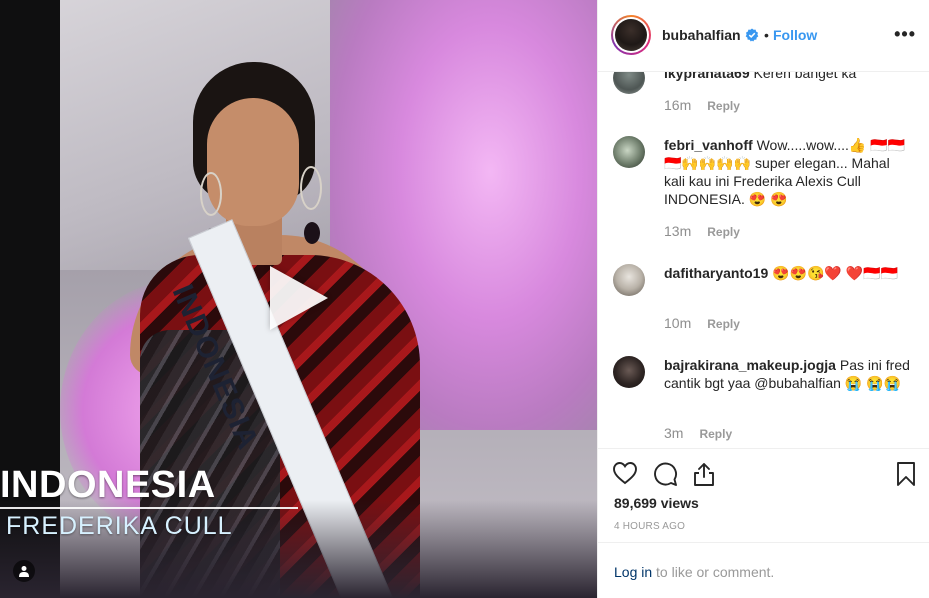 This screenshot has width=929, height=598. Describe the element at coordinates (149, 508) in the screenshot. I see `overlay-divider` at that location.